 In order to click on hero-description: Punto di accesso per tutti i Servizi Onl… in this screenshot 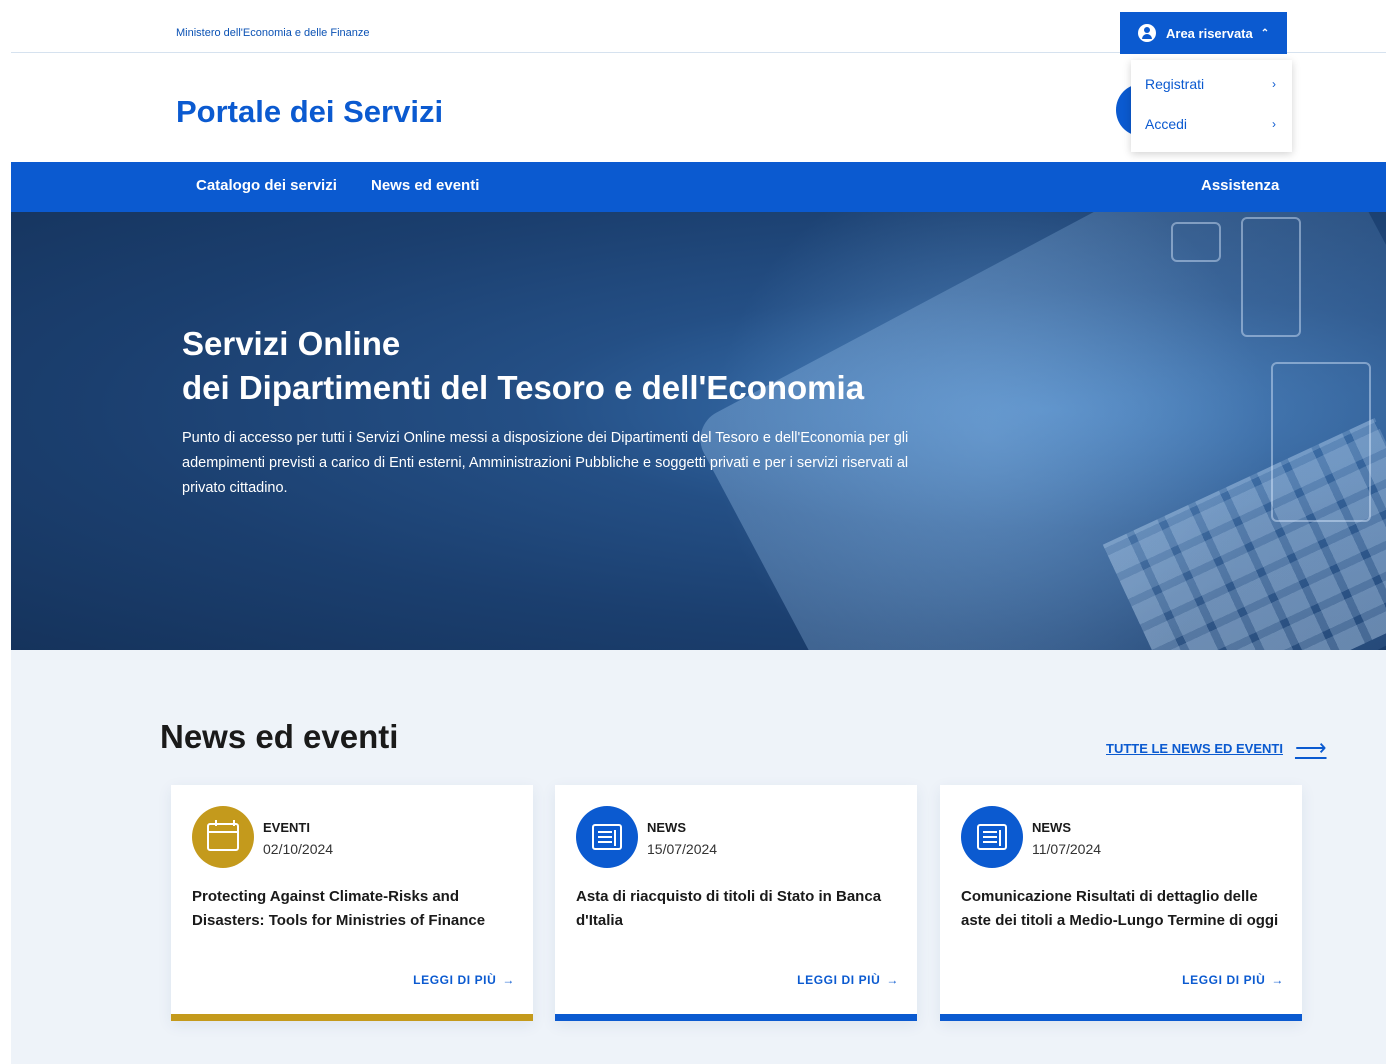, I will do `click(545, 463)`.